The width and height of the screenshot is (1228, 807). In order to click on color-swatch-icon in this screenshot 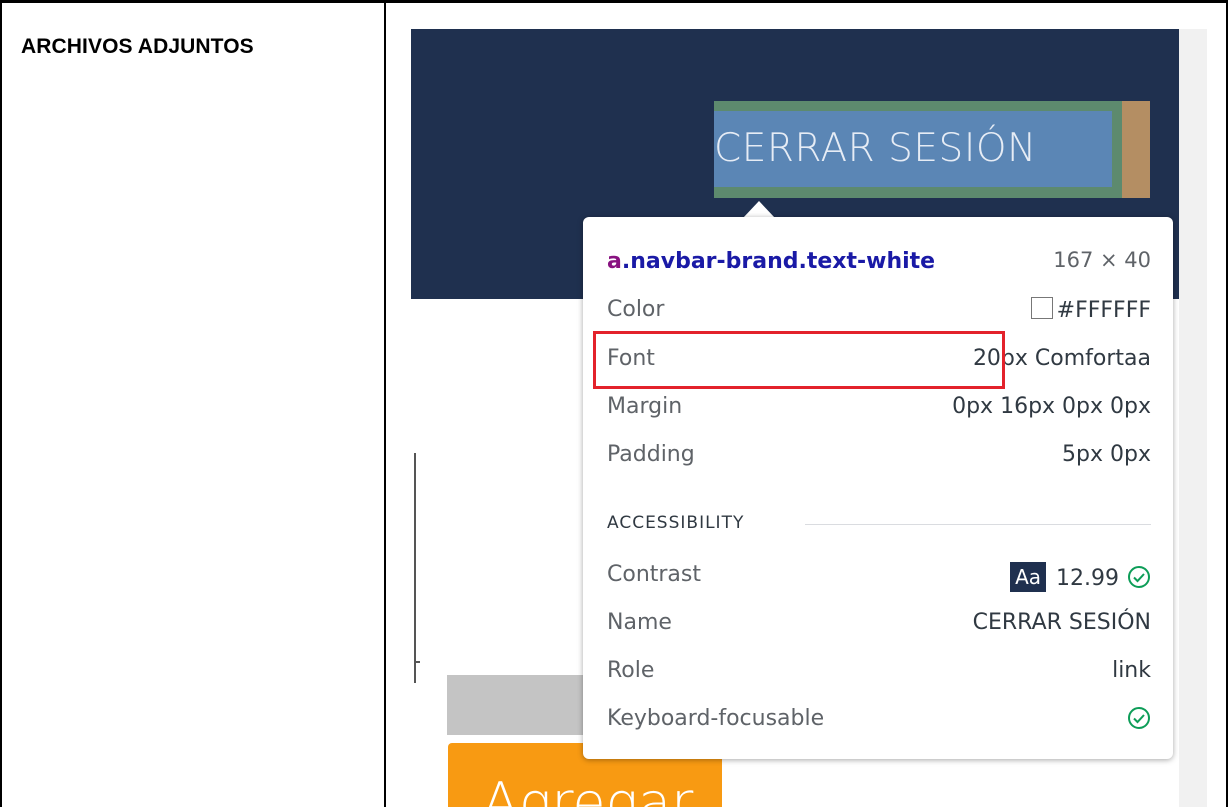, I will do `click(1041, 308)`.